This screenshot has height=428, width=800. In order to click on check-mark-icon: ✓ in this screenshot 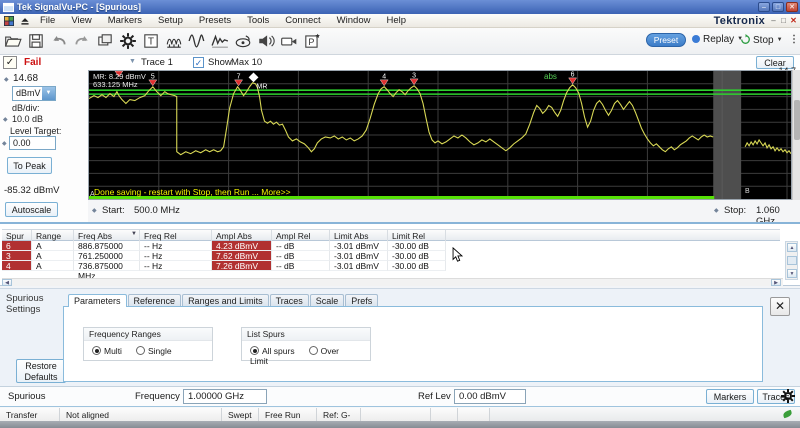, I will do `click(10, 62)`.